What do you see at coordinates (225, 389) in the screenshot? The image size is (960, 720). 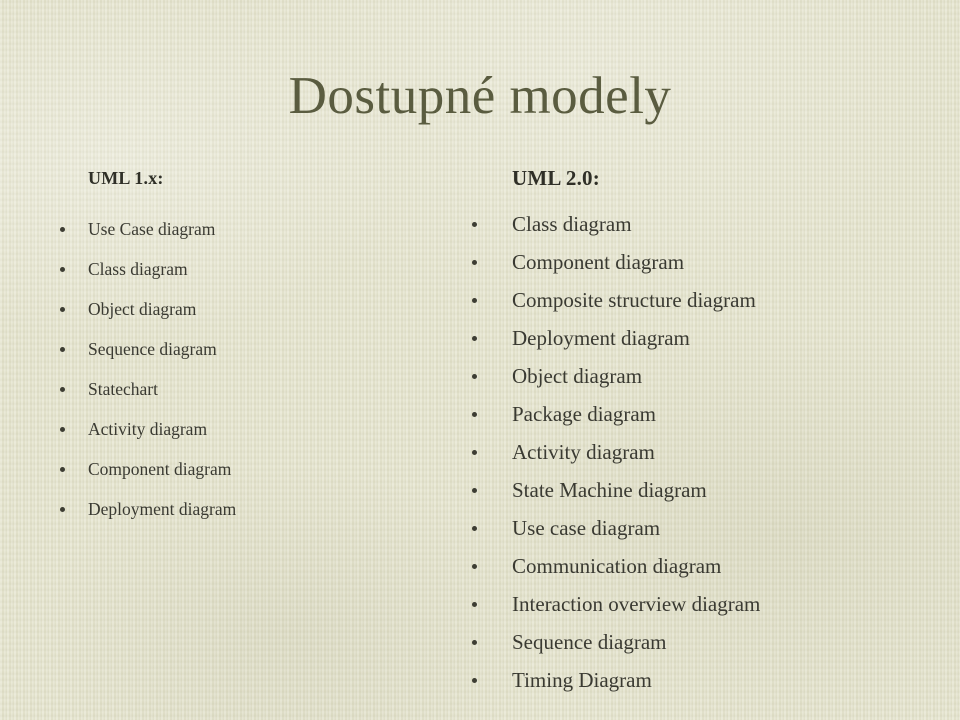 I see `list-item: Statechart` at bounding box center [225, 389].